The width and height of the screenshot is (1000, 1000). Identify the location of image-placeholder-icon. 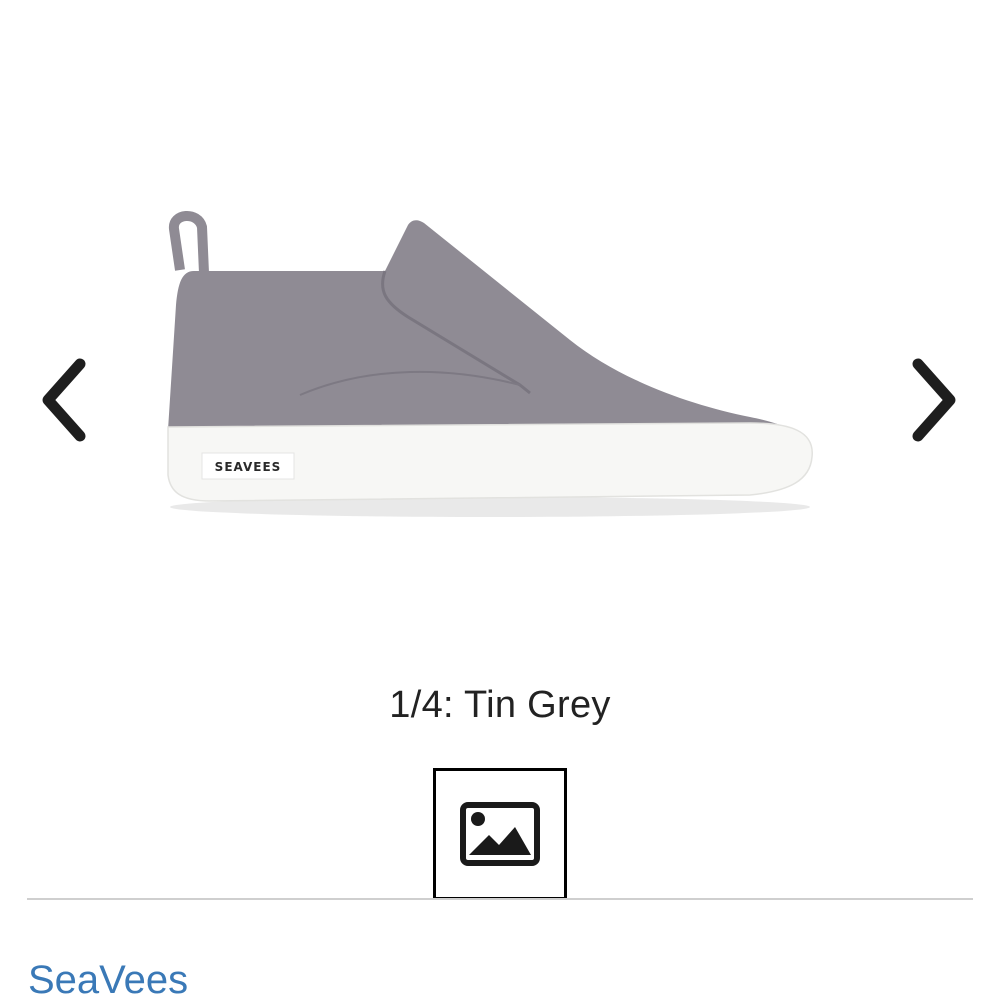
(500, 834).